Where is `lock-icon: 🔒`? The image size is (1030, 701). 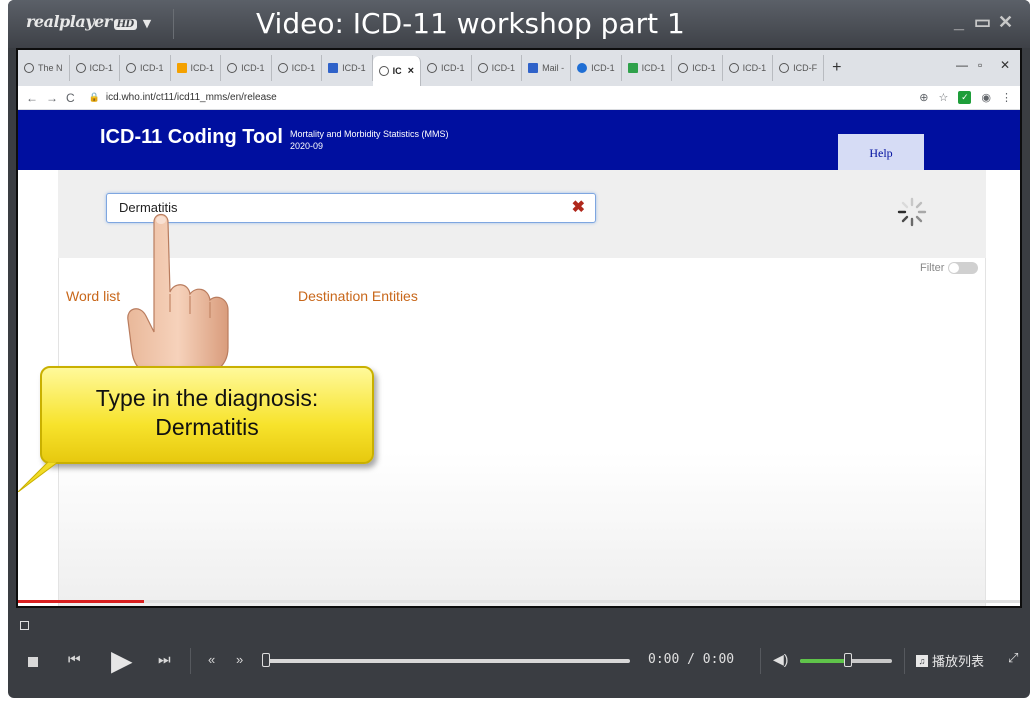 lock-icon: 🔒 is located at coordinates (94, 97).